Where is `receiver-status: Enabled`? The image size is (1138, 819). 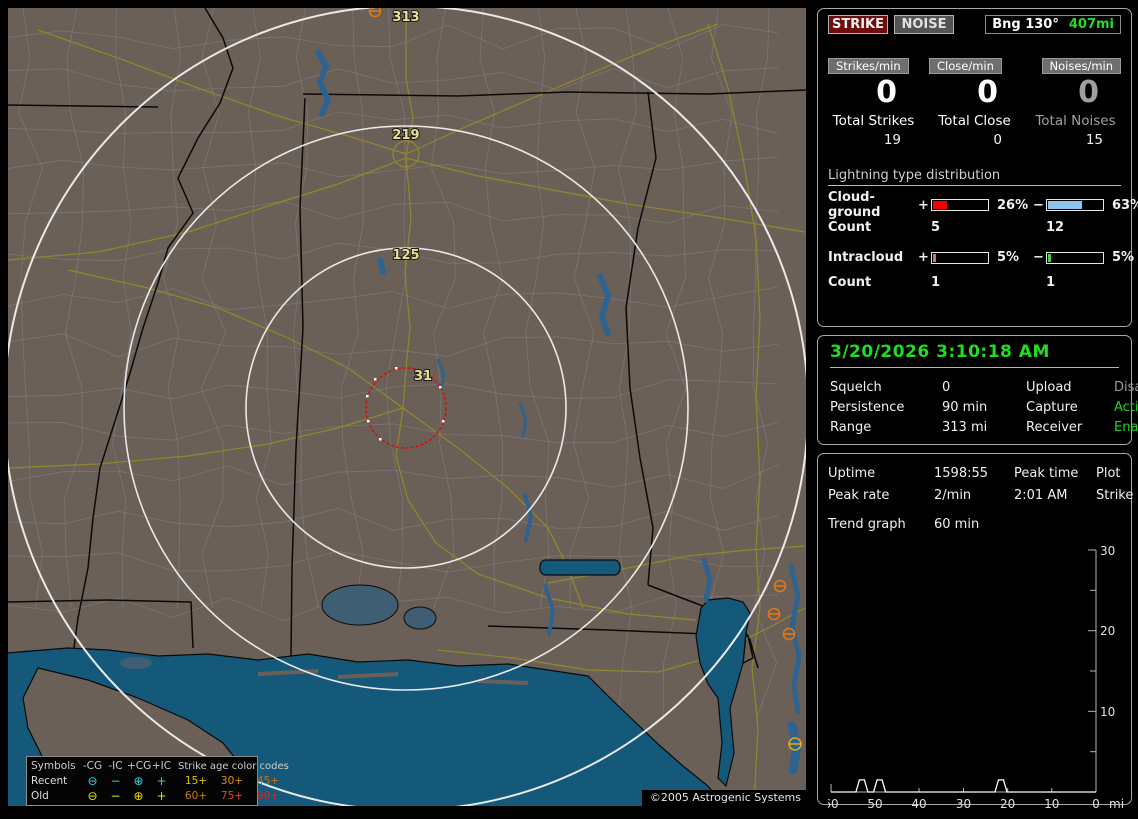 receiver-status: Enabled is located at coordinates (1126, 427).